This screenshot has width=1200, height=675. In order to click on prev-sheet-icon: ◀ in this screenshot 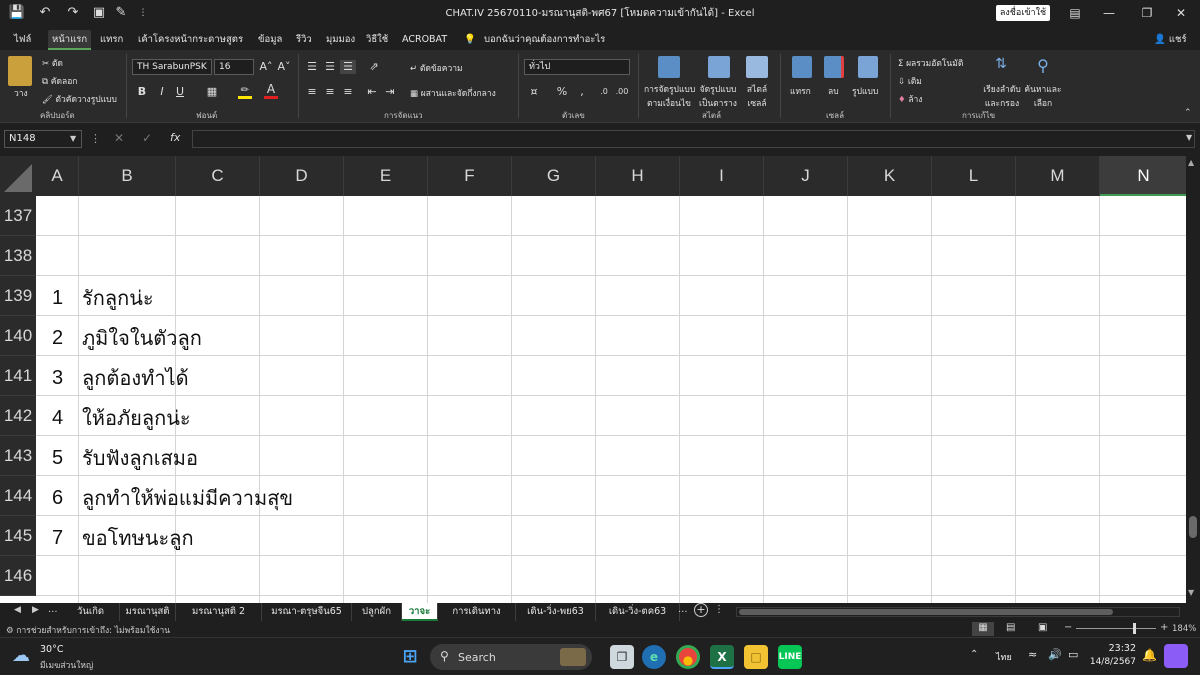, I will do `click(17, 610)`.